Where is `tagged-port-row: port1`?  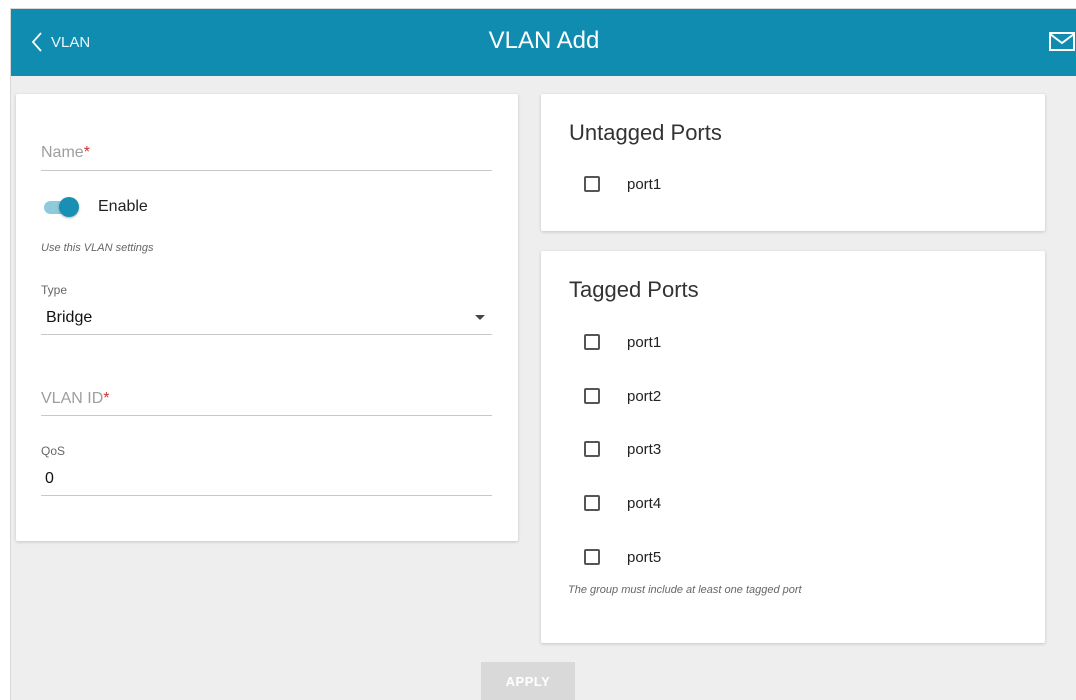
tagged-port-row: port1 is located at coordinates (622, 342).